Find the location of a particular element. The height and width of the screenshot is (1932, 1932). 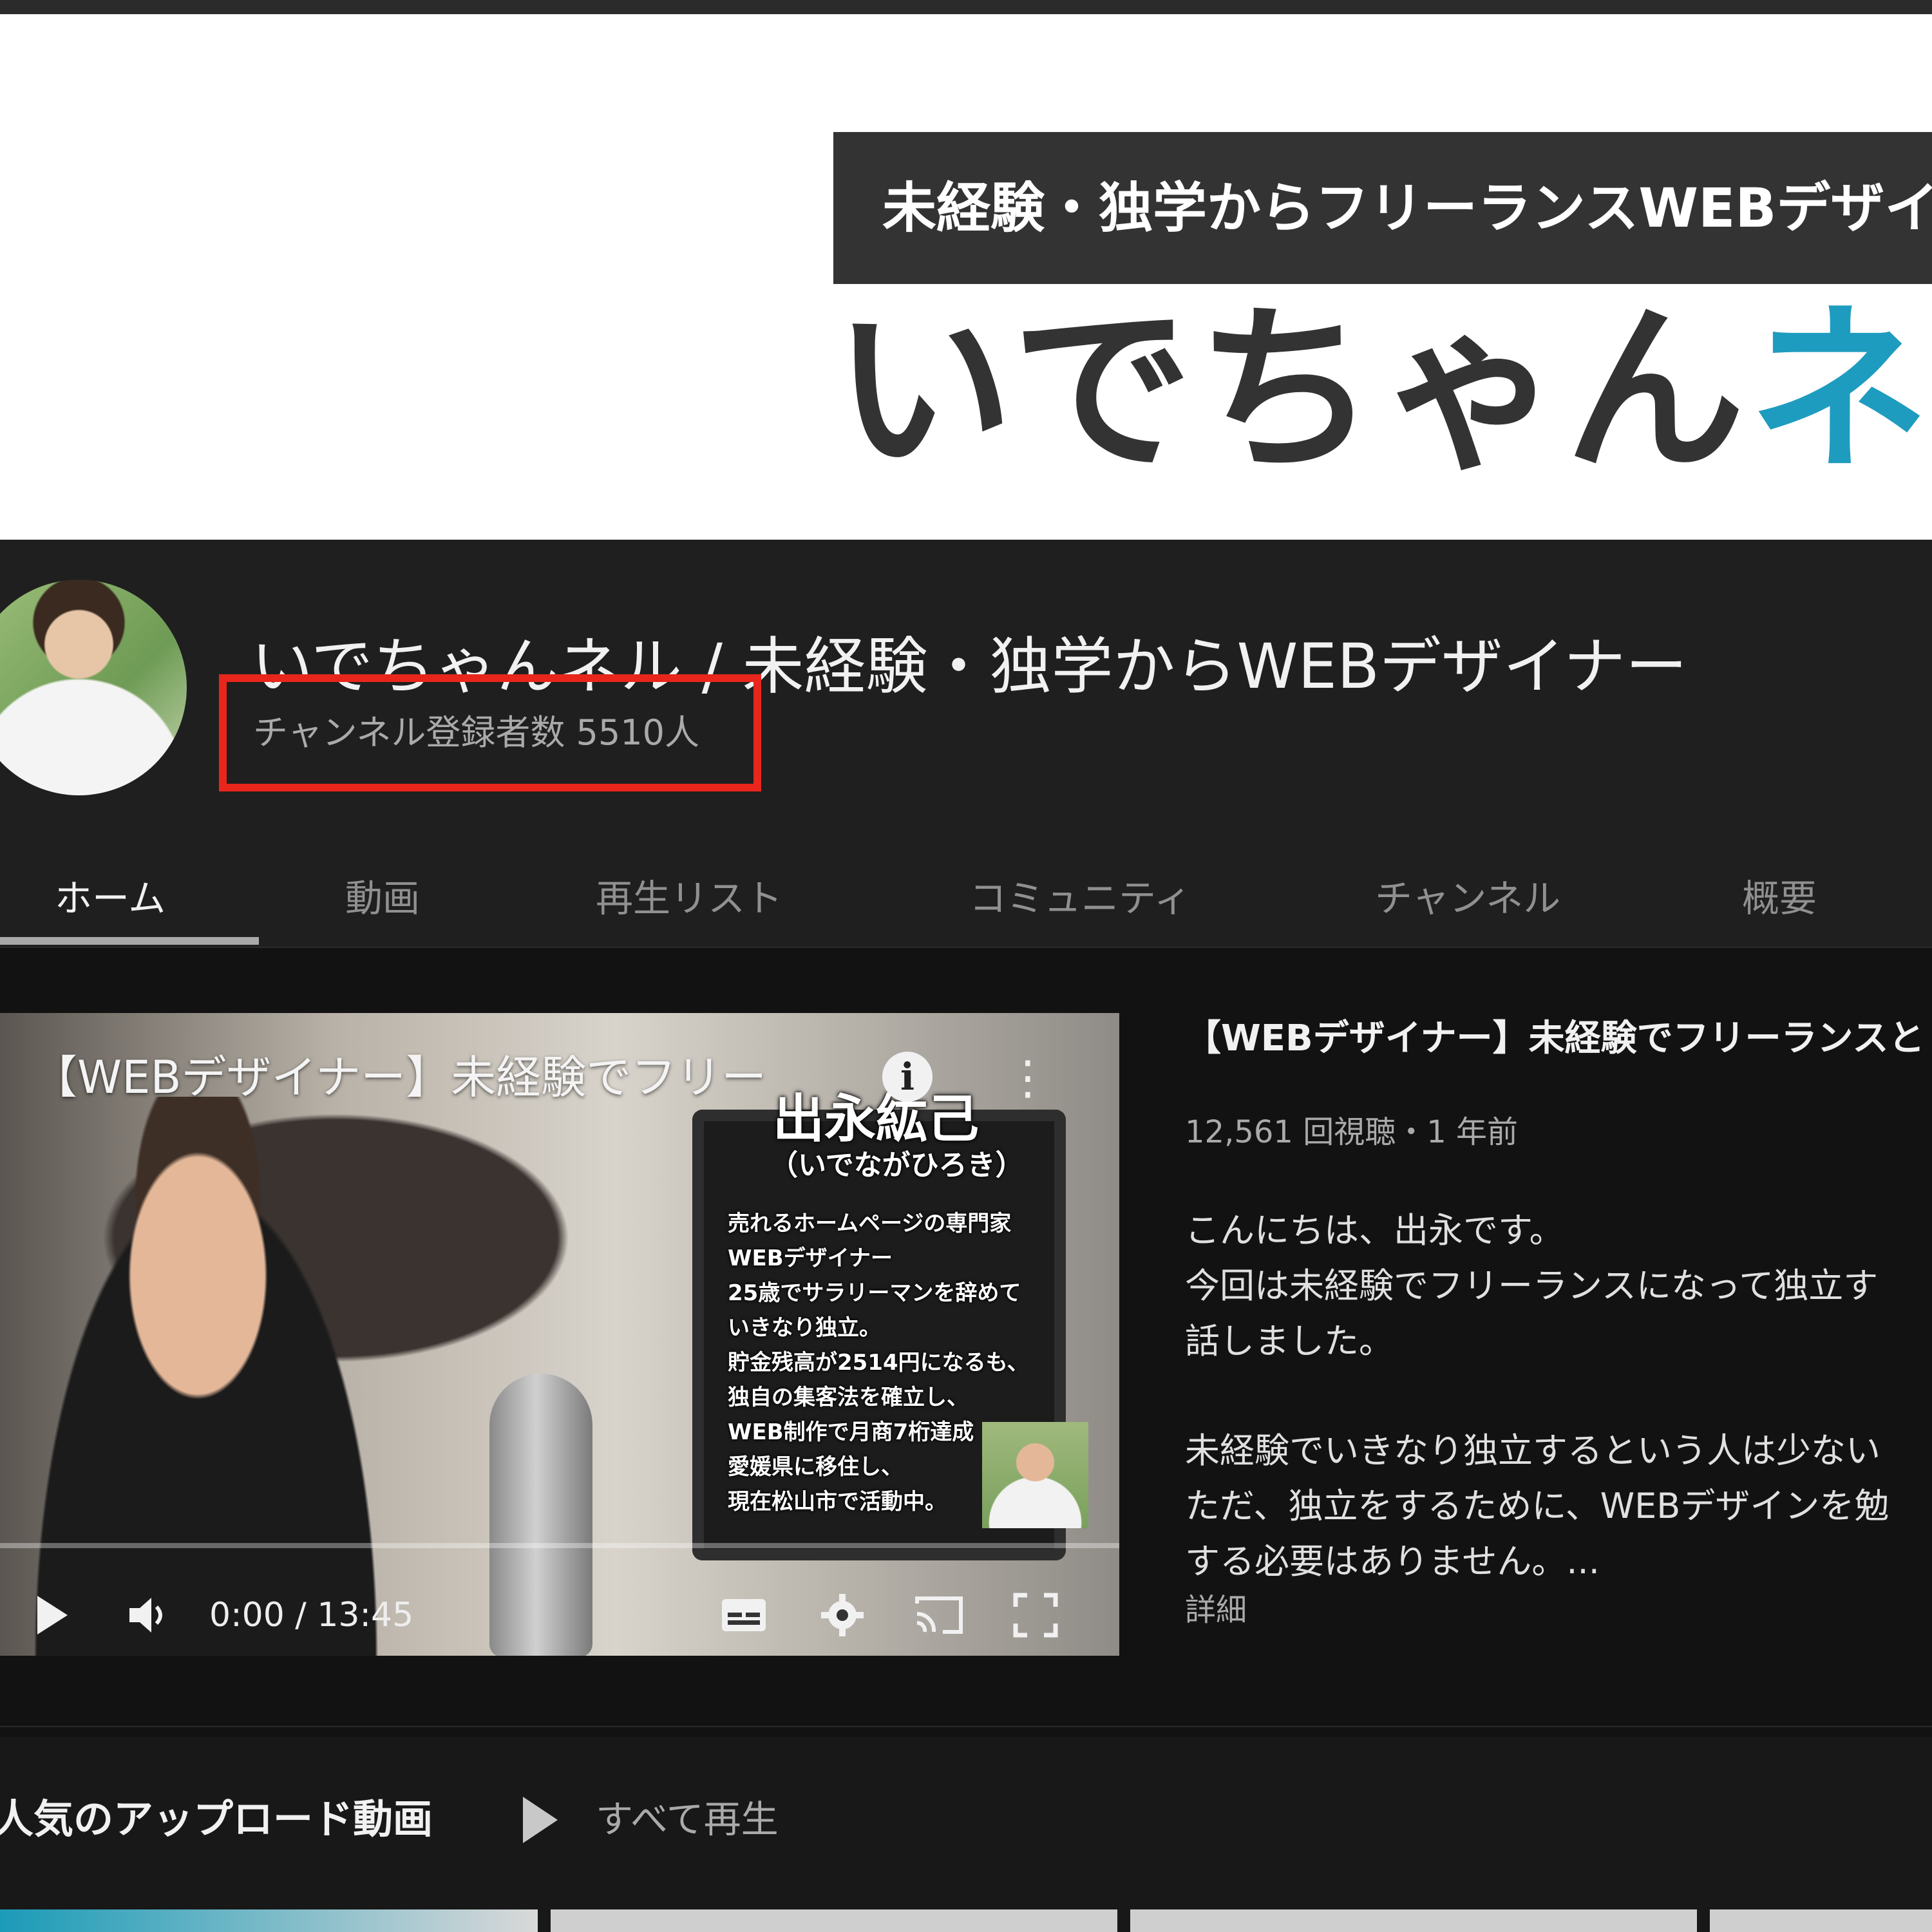

presenter-image is located at coordinates (206, 1376).